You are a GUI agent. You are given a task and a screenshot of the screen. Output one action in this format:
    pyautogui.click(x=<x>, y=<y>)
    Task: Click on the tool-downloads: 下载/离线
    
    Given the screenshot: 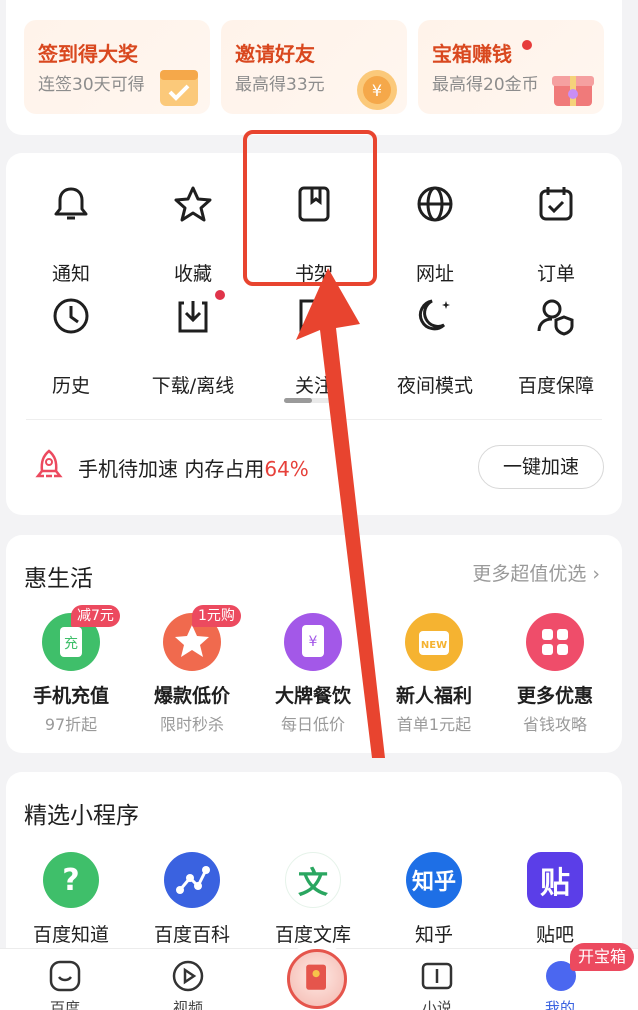 What is the action you would take?
    pyautogui.click(x=193, y=342)
    